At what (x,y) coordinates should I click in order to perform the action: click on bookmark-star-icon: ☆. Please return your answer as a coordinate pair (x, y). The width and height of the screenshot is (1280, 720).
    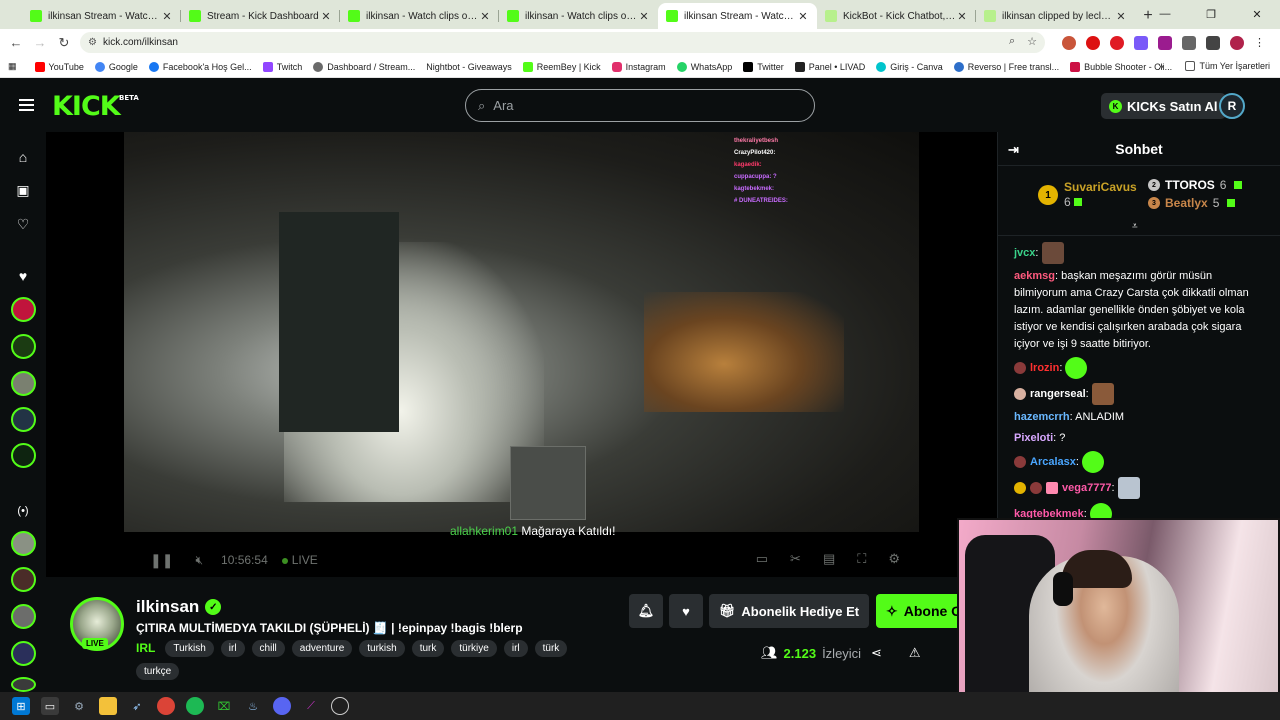
    Looking at the image, I should click on (1032, 41).